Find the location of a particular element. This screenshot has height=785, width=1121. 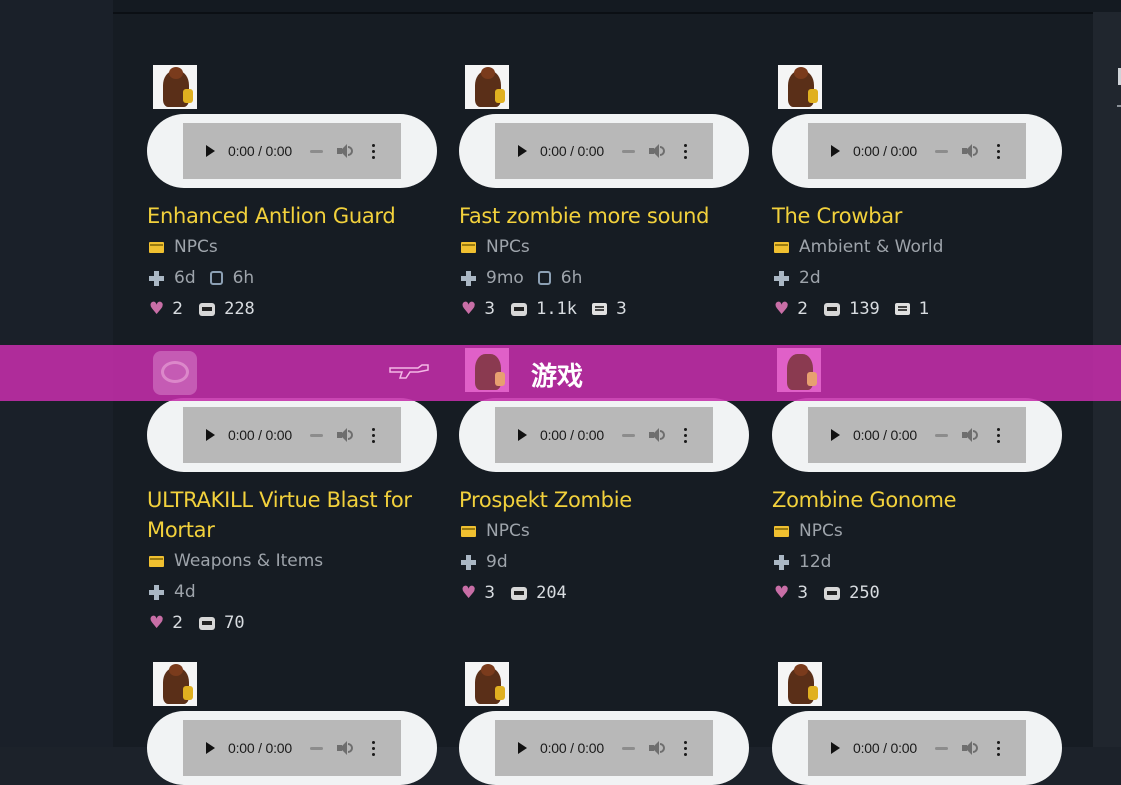

category-label: Weapons & Items is located at coordinates (248, 561).